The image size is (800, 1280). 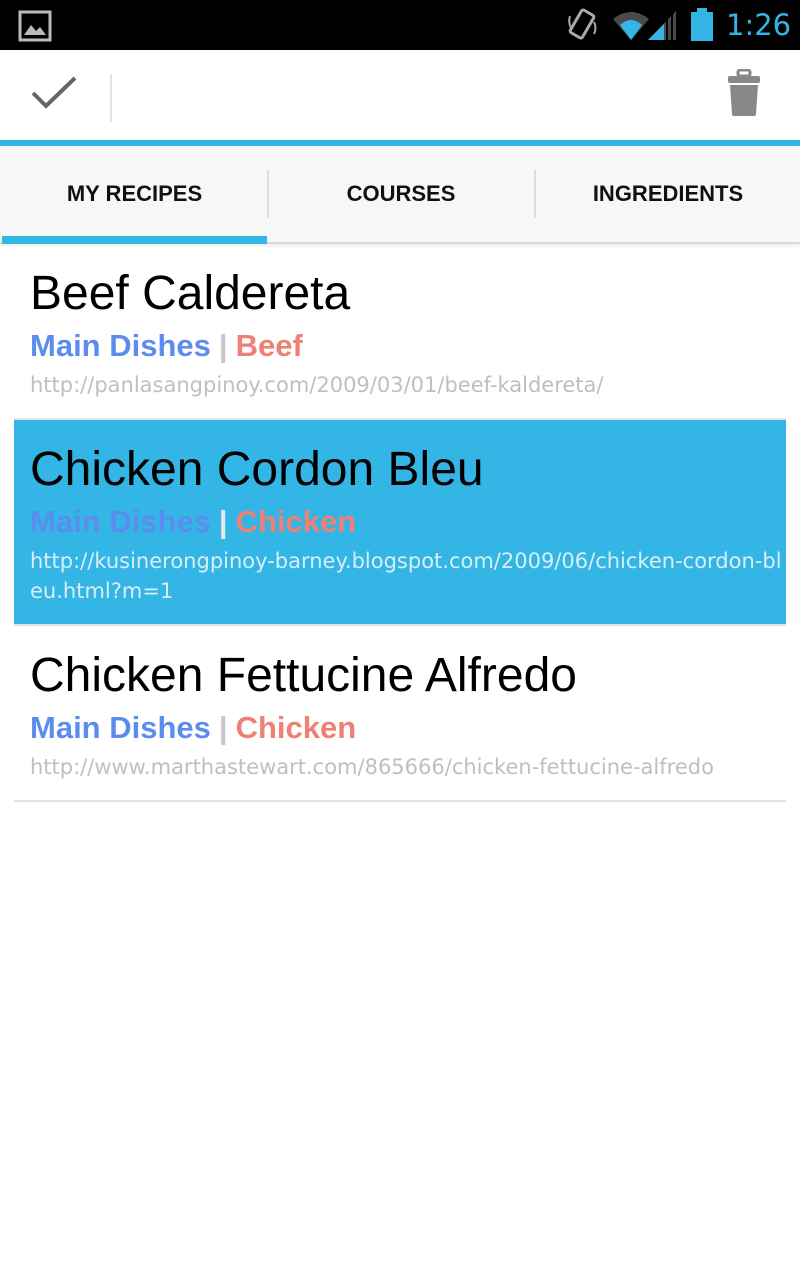 I want to click on delete-button, so click(x=744, y=95).